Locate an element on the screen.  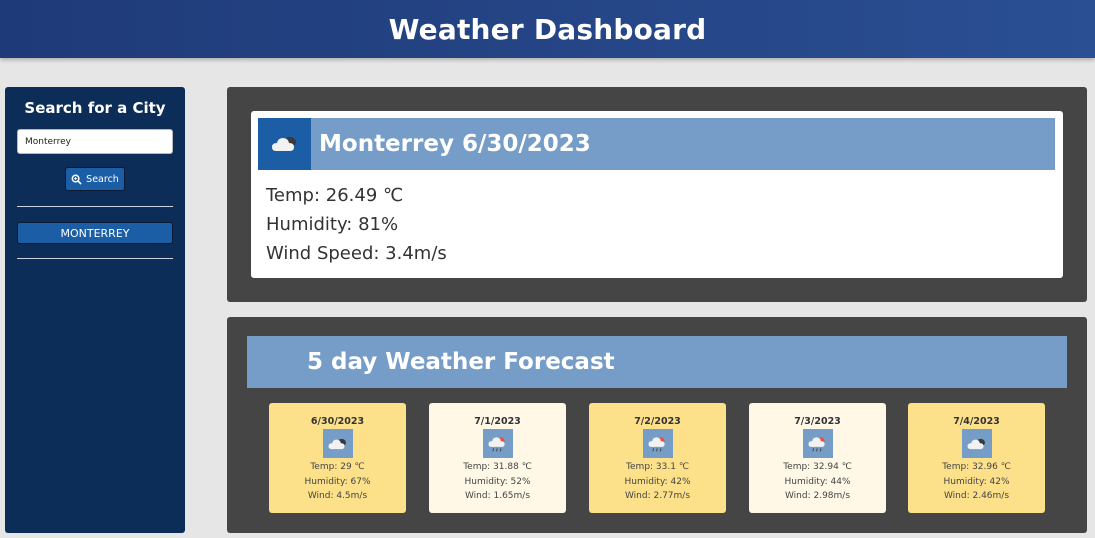
history-city-button: MONTERREY is located at coordinates (95, 233).